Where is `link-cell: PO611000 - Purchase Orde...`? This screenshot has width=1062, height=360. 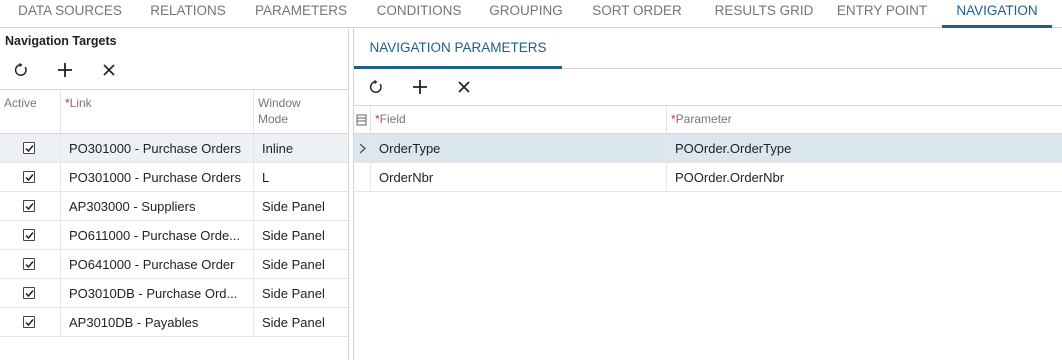 link-cell: PO611000 - Purchase Orde... is located at coordinates (156, 235).